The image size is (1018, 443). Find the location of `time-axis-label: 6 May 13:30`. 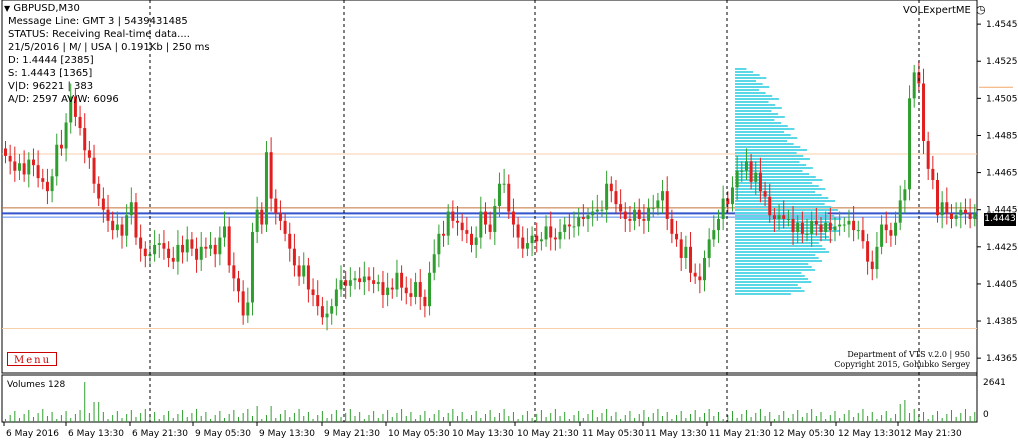

time-axis-label: 6 May 13:30 is located at coordinates (96, 434).